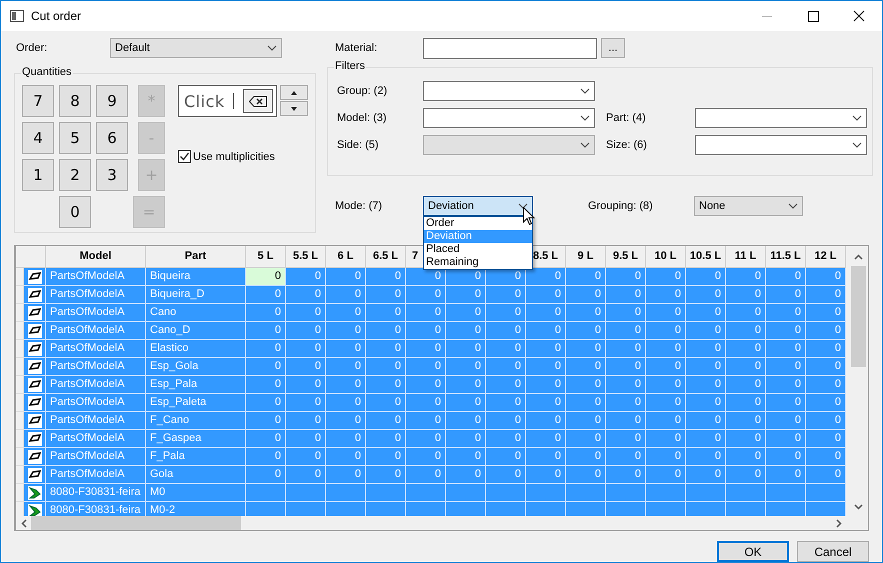  I want to click on table-cell: Cano, so click(196, 313).